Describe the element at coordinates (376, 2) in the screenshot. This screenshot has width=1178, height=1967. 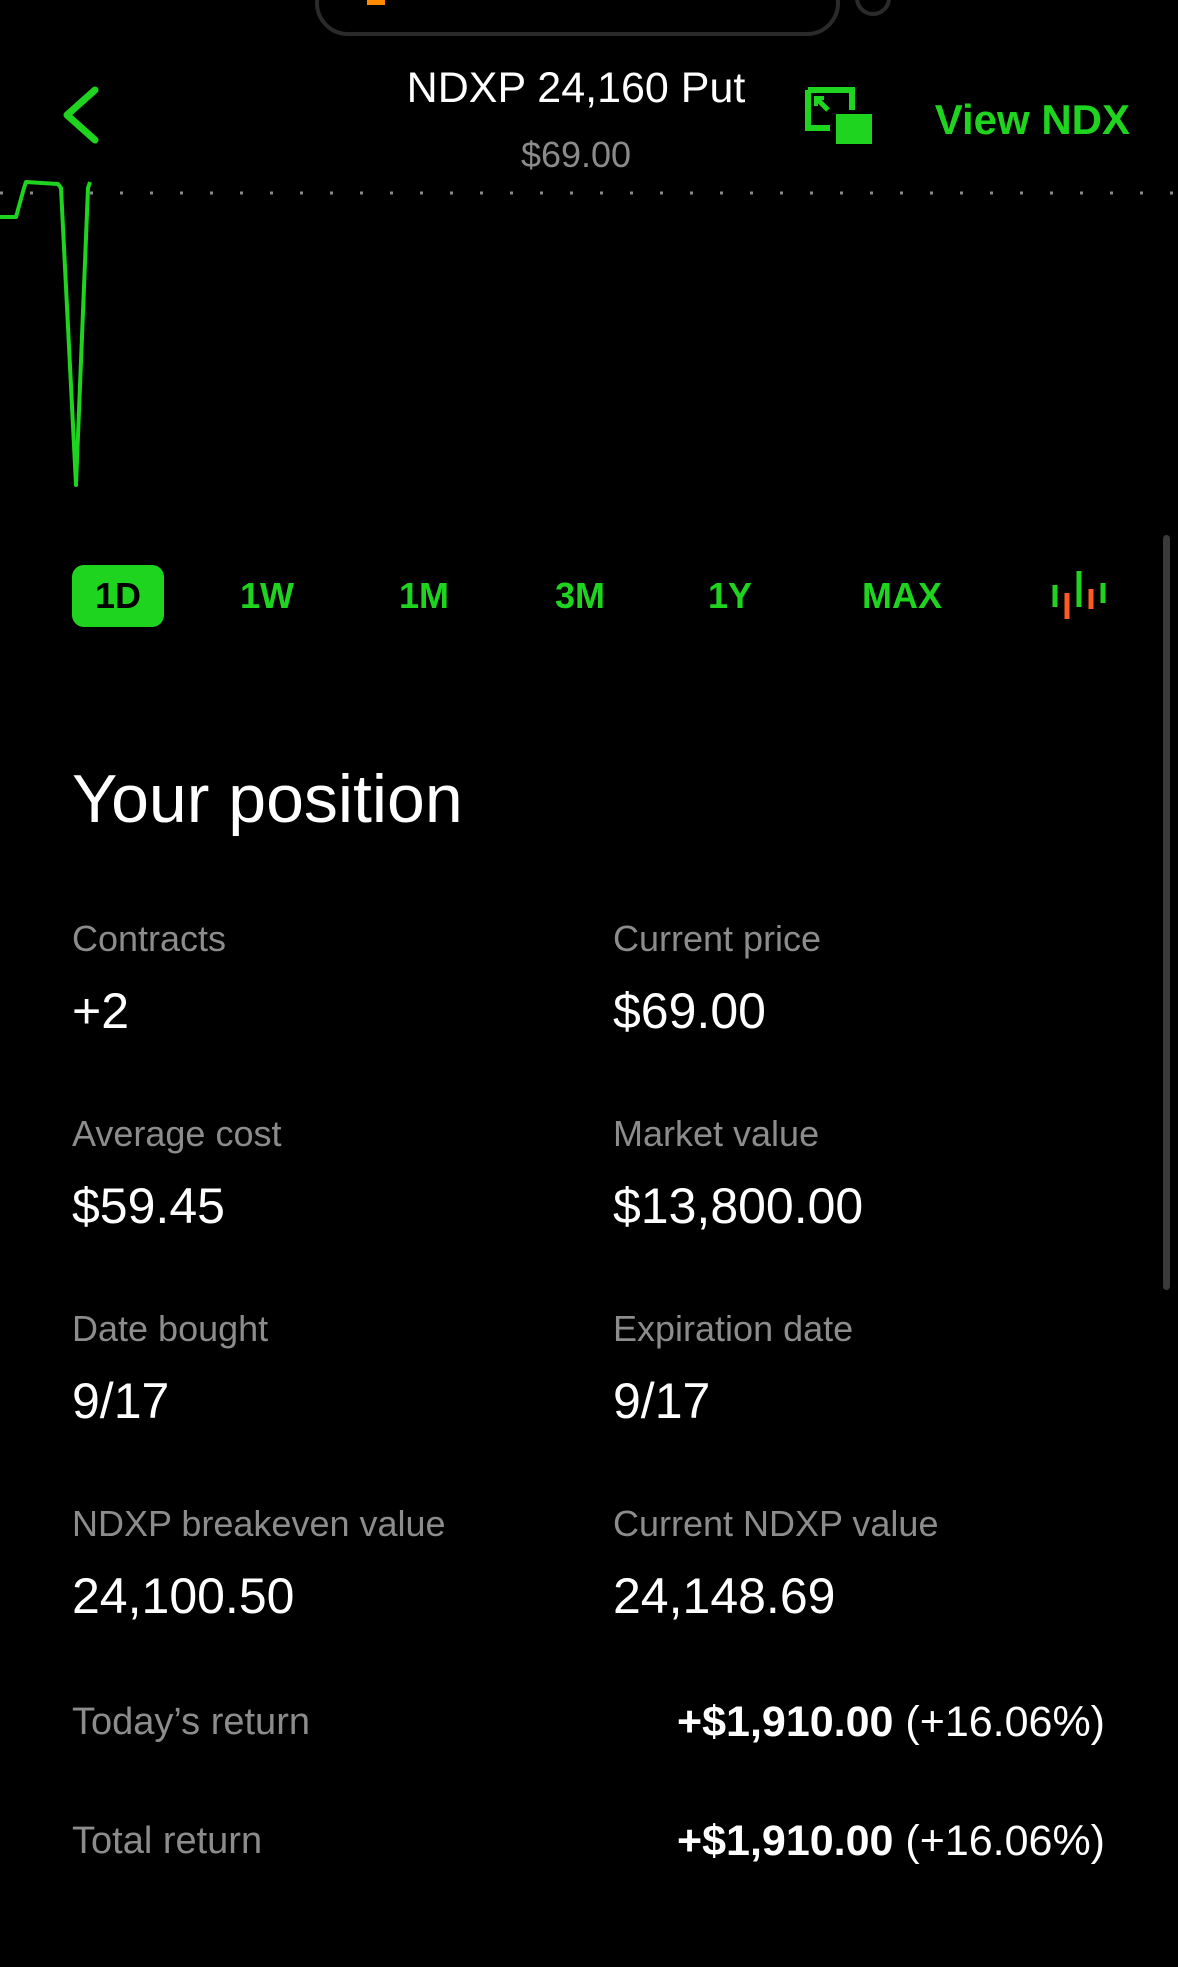
I see `activity-indicator` at that location.